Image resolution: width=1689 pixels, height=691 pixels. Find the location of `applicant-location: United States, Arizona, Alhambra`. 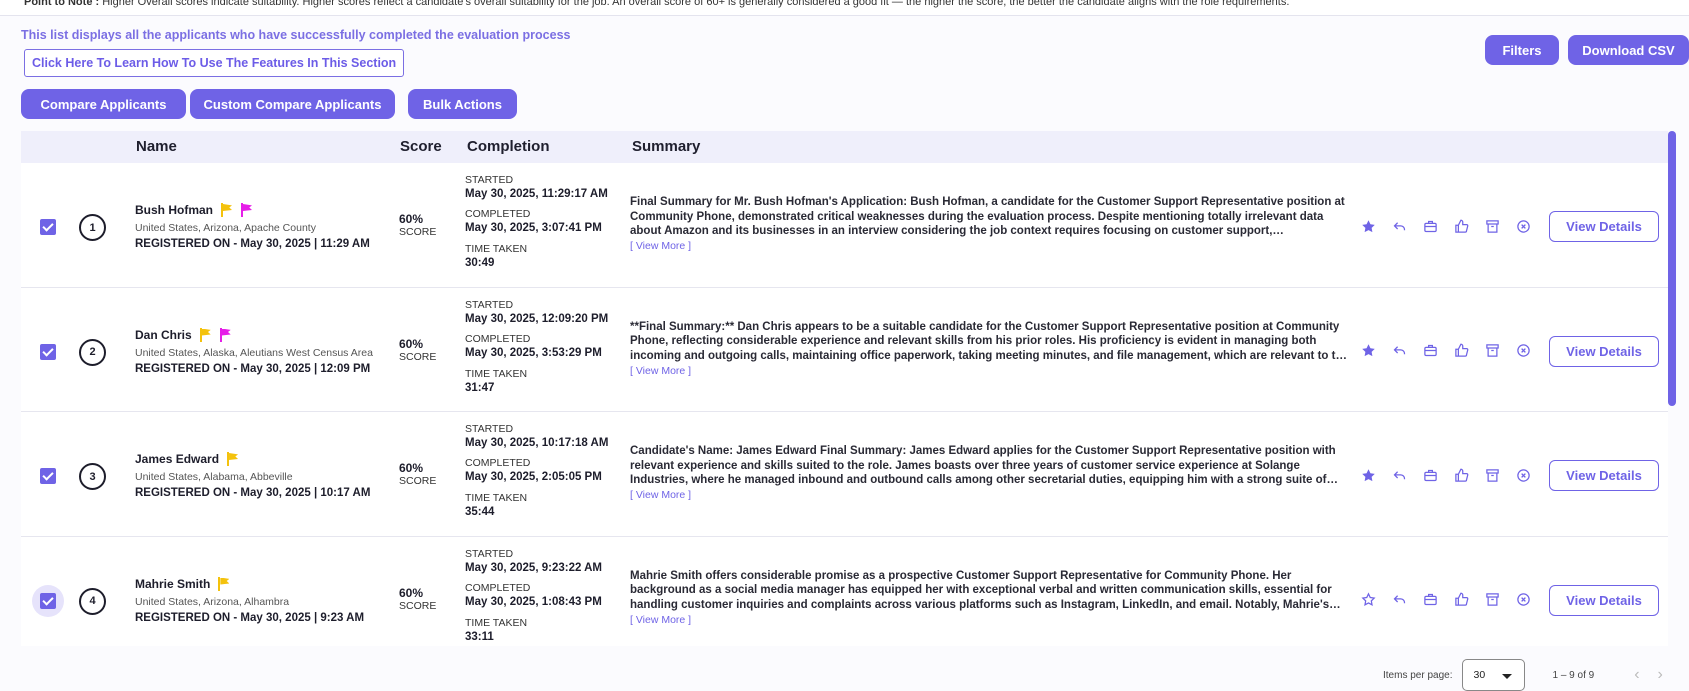

applicant-location: United States, Arizona, Alhambra is located at coordinates (212, 601).